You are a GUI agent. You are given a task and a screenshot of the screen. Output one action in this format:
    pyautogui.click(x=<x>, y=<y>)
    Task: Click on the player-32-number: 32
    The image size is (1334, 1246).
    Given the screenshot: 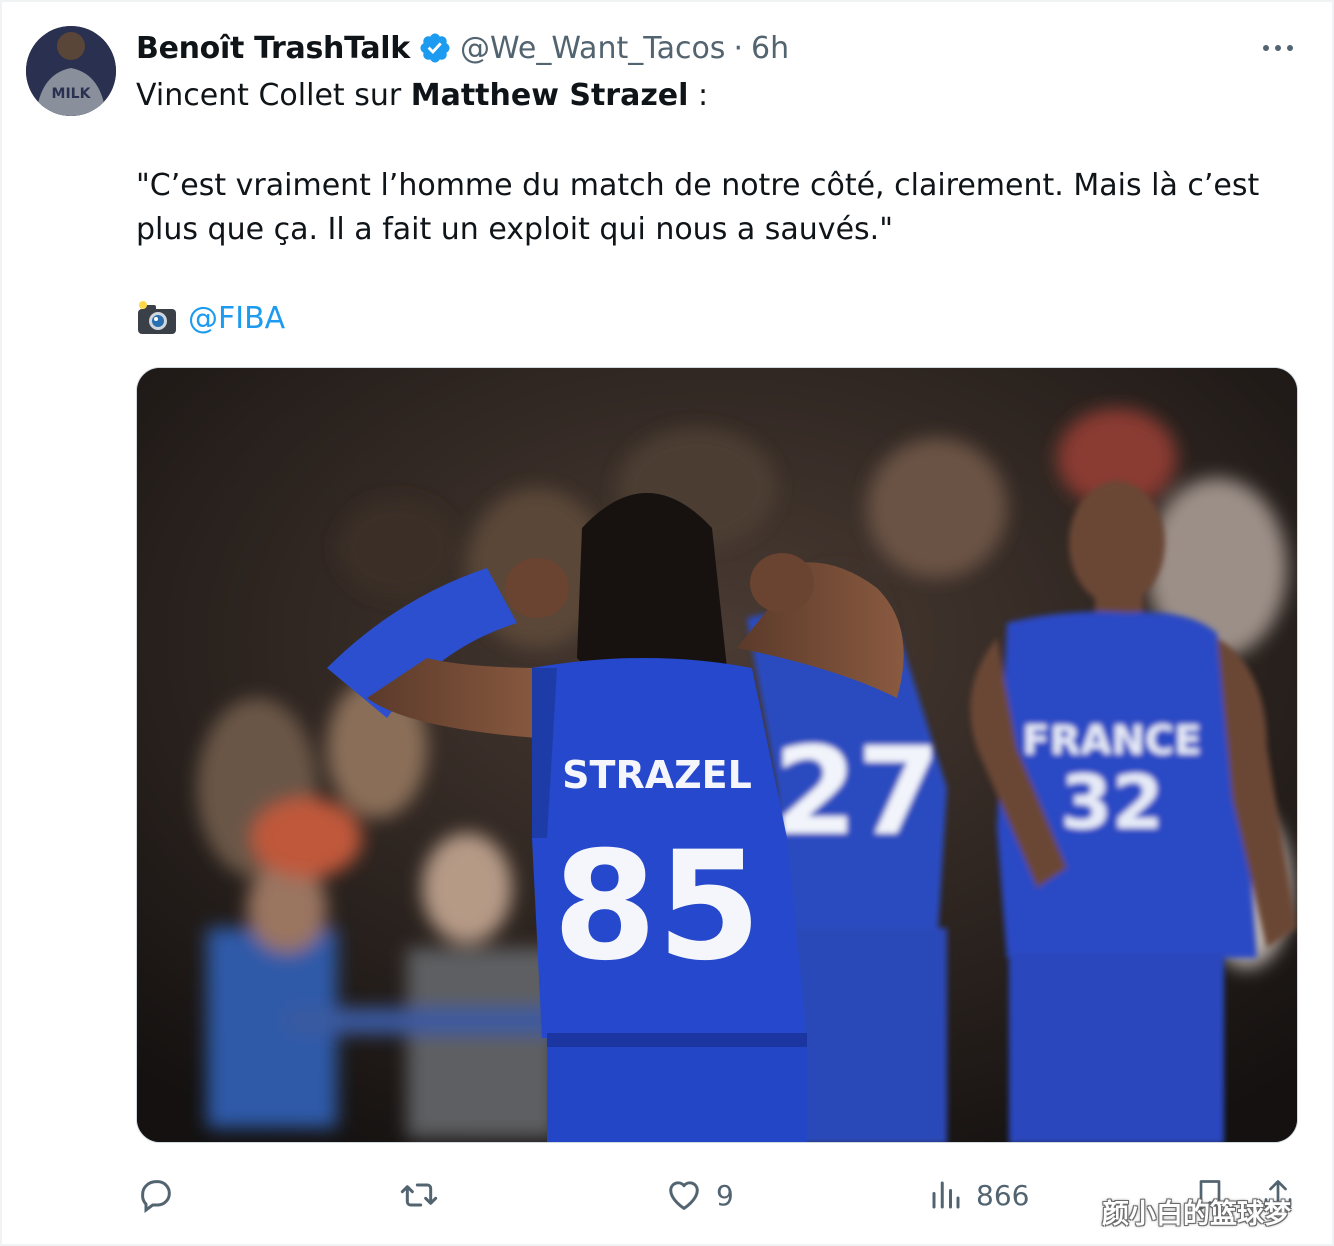 What is the action you would take?
    pyautogui.click(x=1112, y=803)
    